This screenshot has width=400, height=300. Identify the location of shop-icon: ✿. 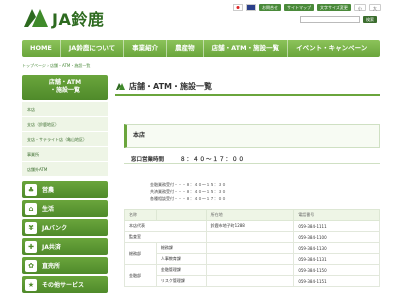
(31, 265).